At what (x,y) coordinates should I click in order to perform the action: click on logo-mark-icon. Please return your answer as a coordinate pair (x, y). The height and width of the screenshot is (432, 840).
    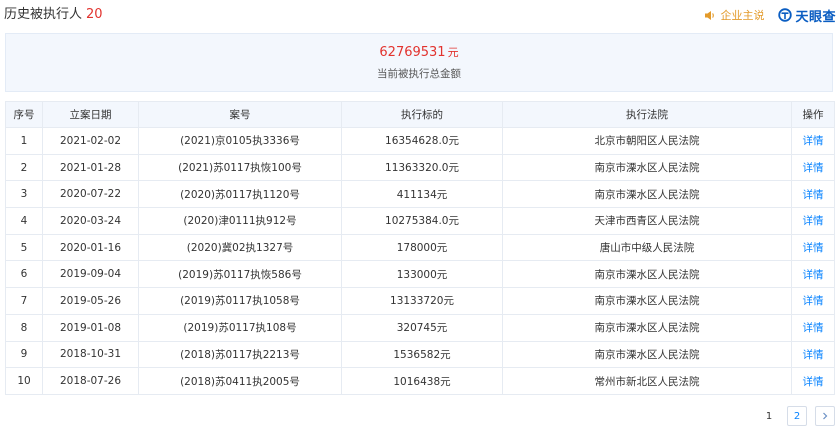
    Looking at the image, I should click on (785, 15).